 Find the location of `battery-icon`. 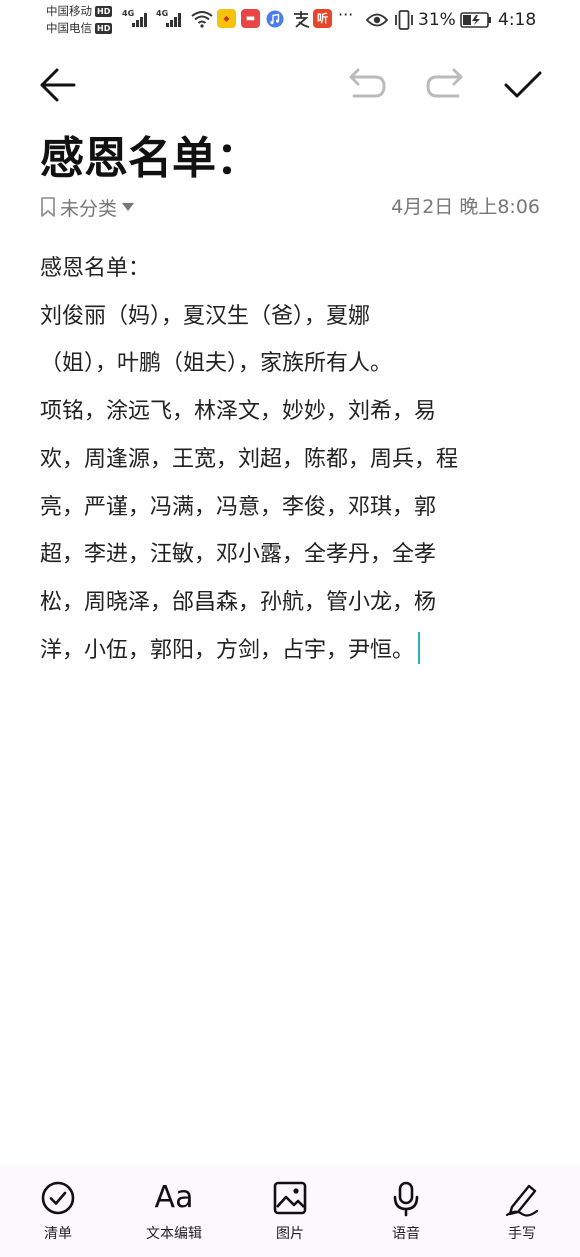

battery-icon is located at coordinates (475, 20).